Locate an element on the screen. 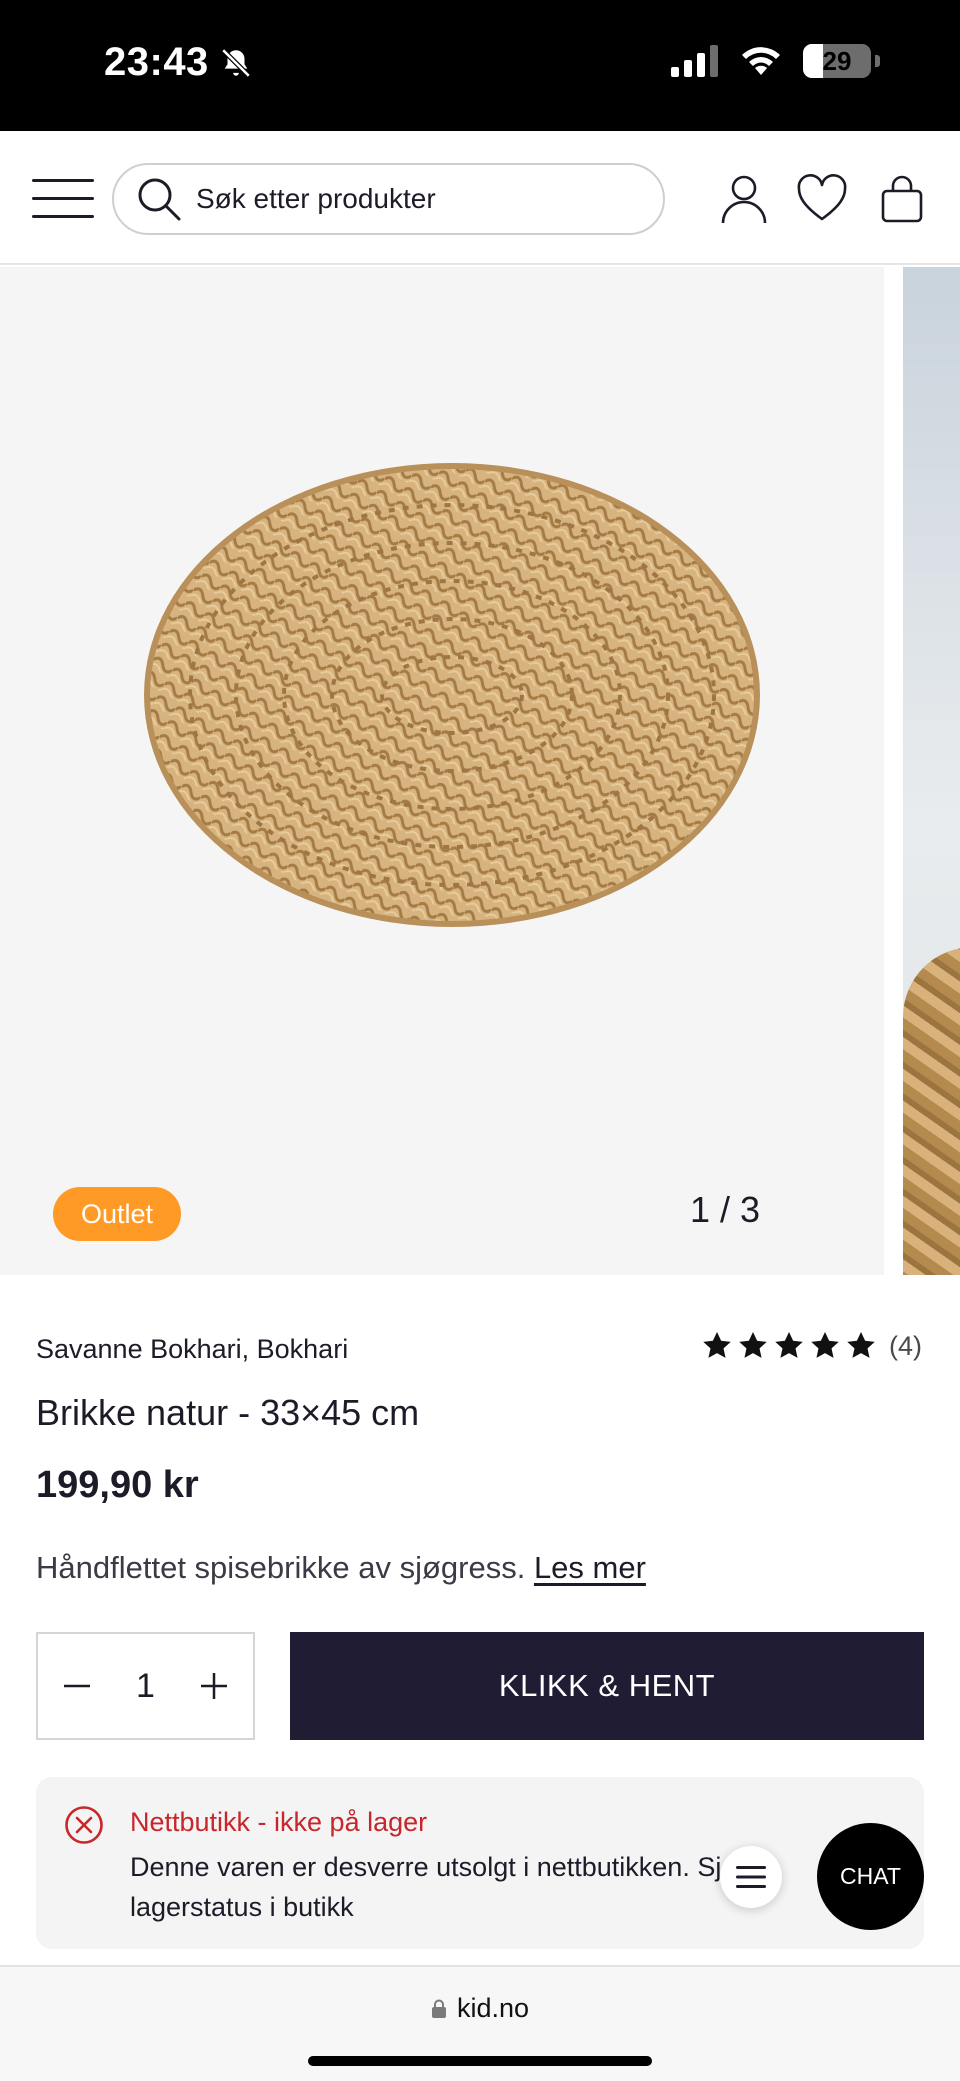  site-header is located at coordinates (480, 198).